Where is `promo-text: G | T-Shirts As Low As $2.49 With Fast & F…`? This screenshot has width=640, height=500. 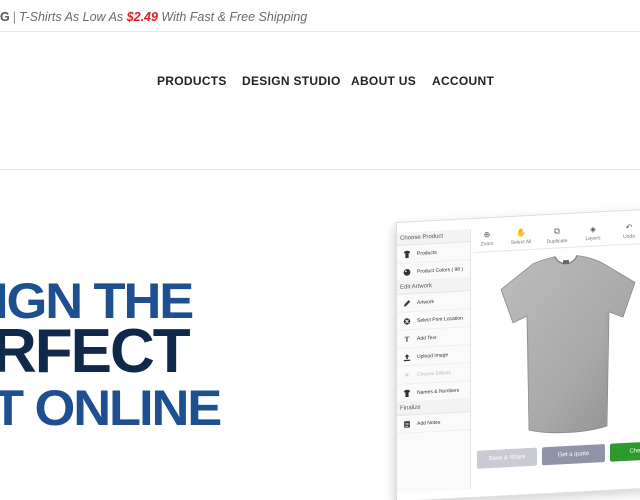 promo-text: G | T-Shirts As Low As $2.49 With Fast & F… is located at coordinates (153, 17).